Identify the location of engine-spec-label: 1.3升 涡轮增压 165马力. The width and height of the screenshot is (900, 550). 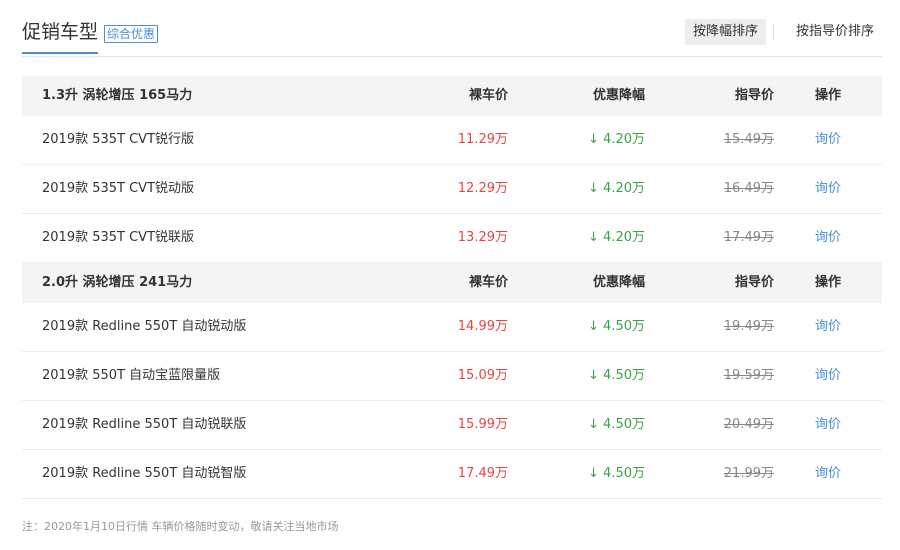
(117, 95).